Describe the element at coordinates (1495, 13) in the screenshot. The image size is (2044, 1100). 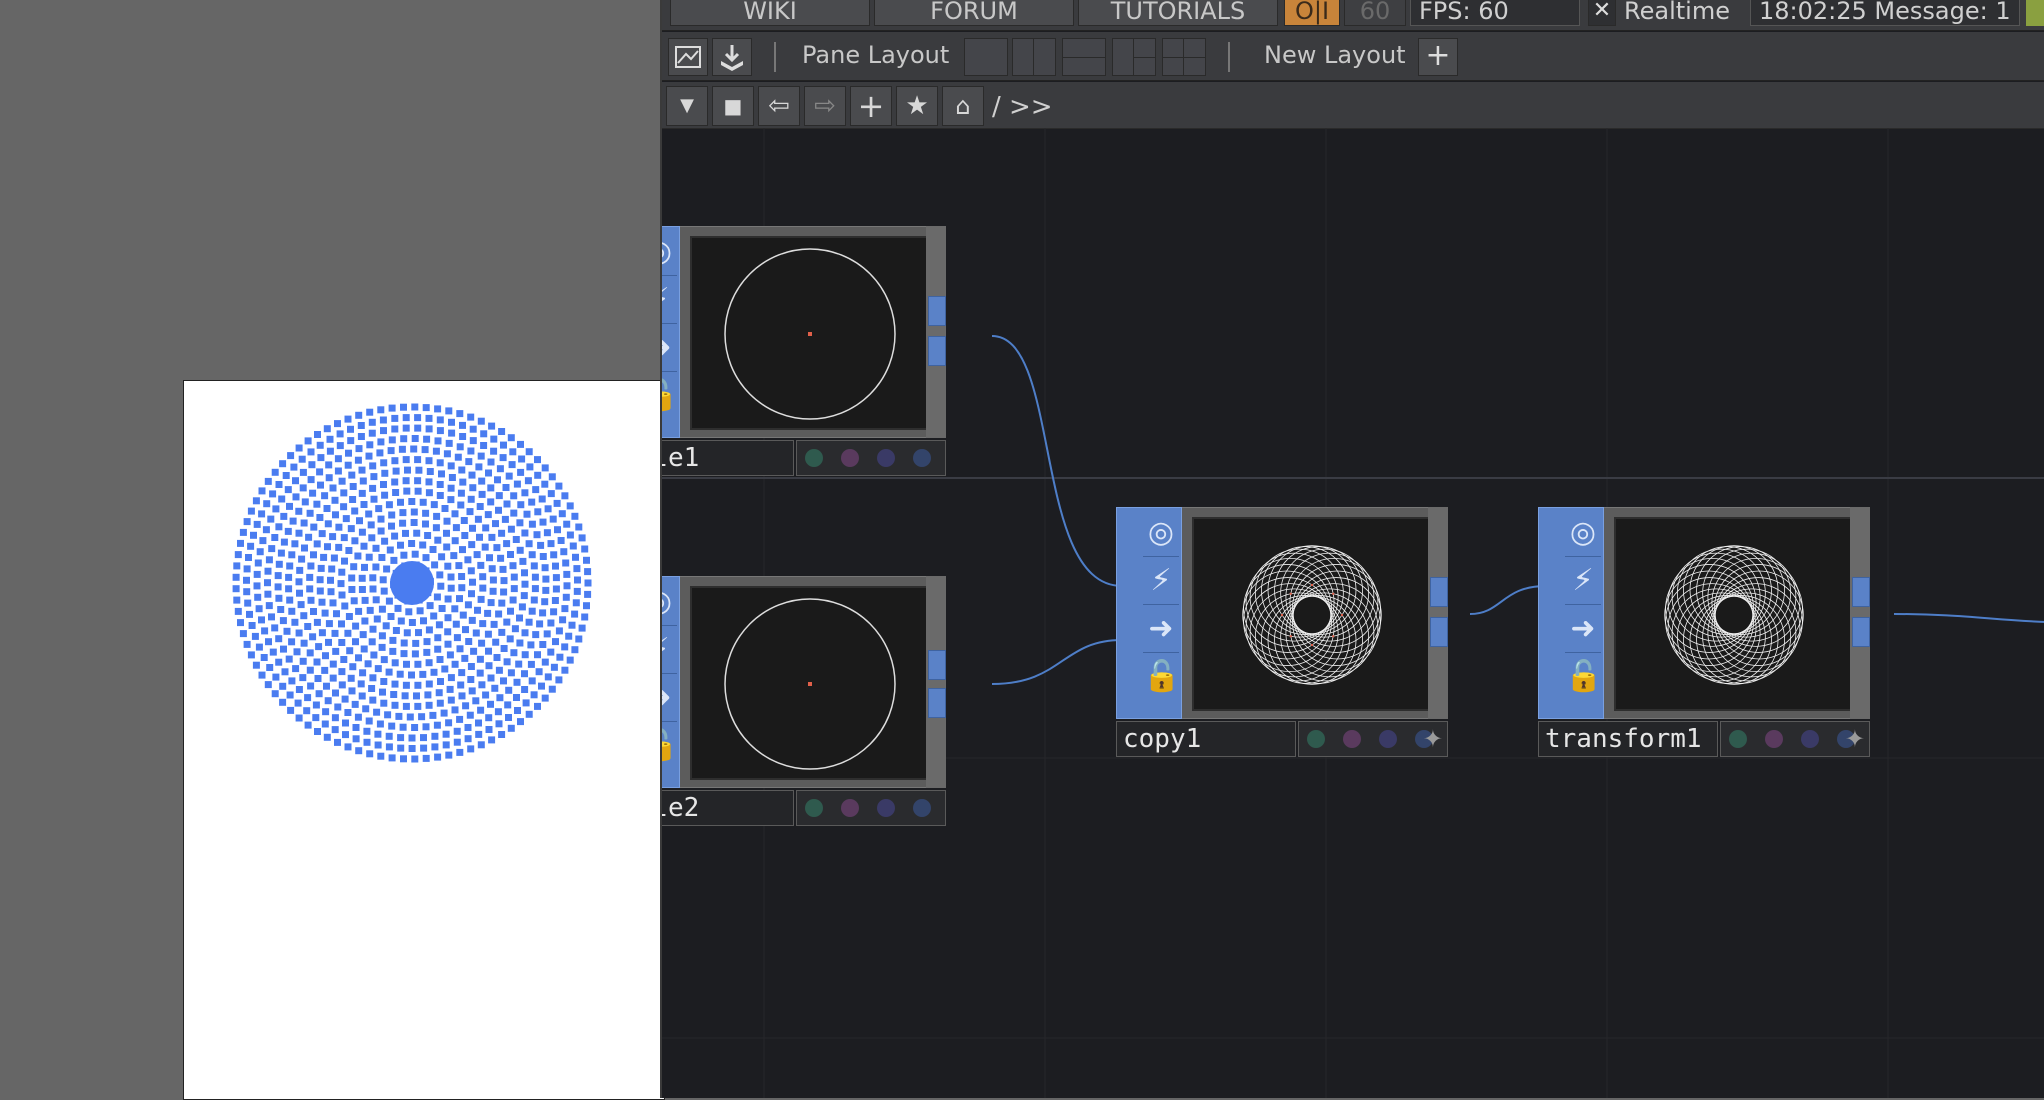
I see `fps-readout: FPS: 60` at that location.